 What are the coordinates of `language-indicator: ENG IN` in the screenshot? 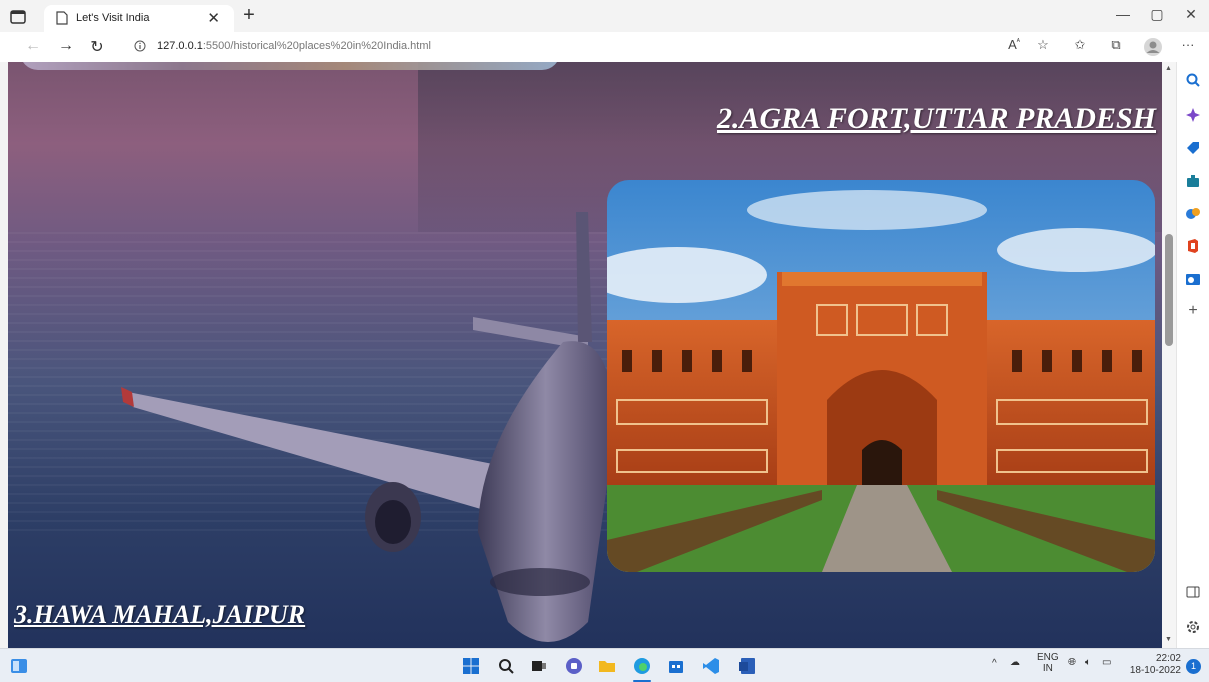 It's located at (1048, 663).